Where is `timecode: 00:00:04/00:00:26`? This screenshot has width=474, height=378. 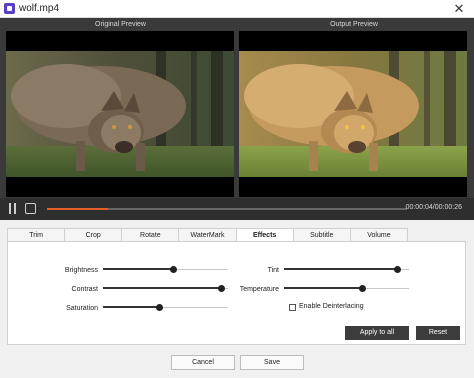
timecode: 00:00:04/00:00:26 is located at coordinates (433, 207).